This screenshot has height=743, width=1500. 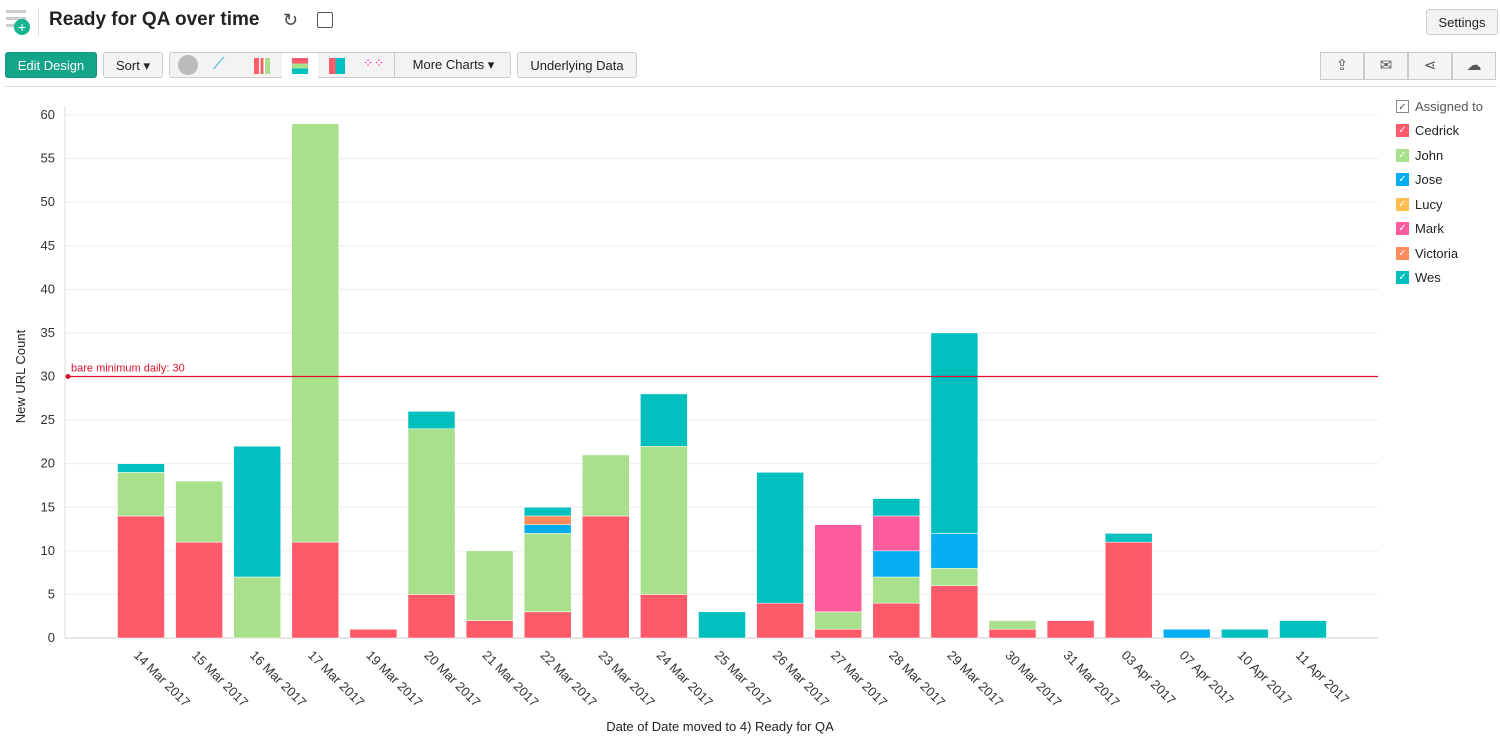 What do you see at coordinates (1430, 66) in the screenshot?
I see `share-icon: ⋖` at bounding box center [1430, 66].